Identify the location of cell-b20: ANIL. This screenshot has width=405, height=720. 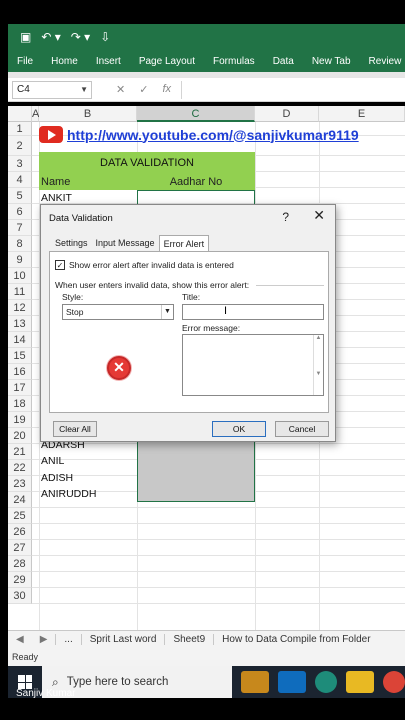
(51, 461).